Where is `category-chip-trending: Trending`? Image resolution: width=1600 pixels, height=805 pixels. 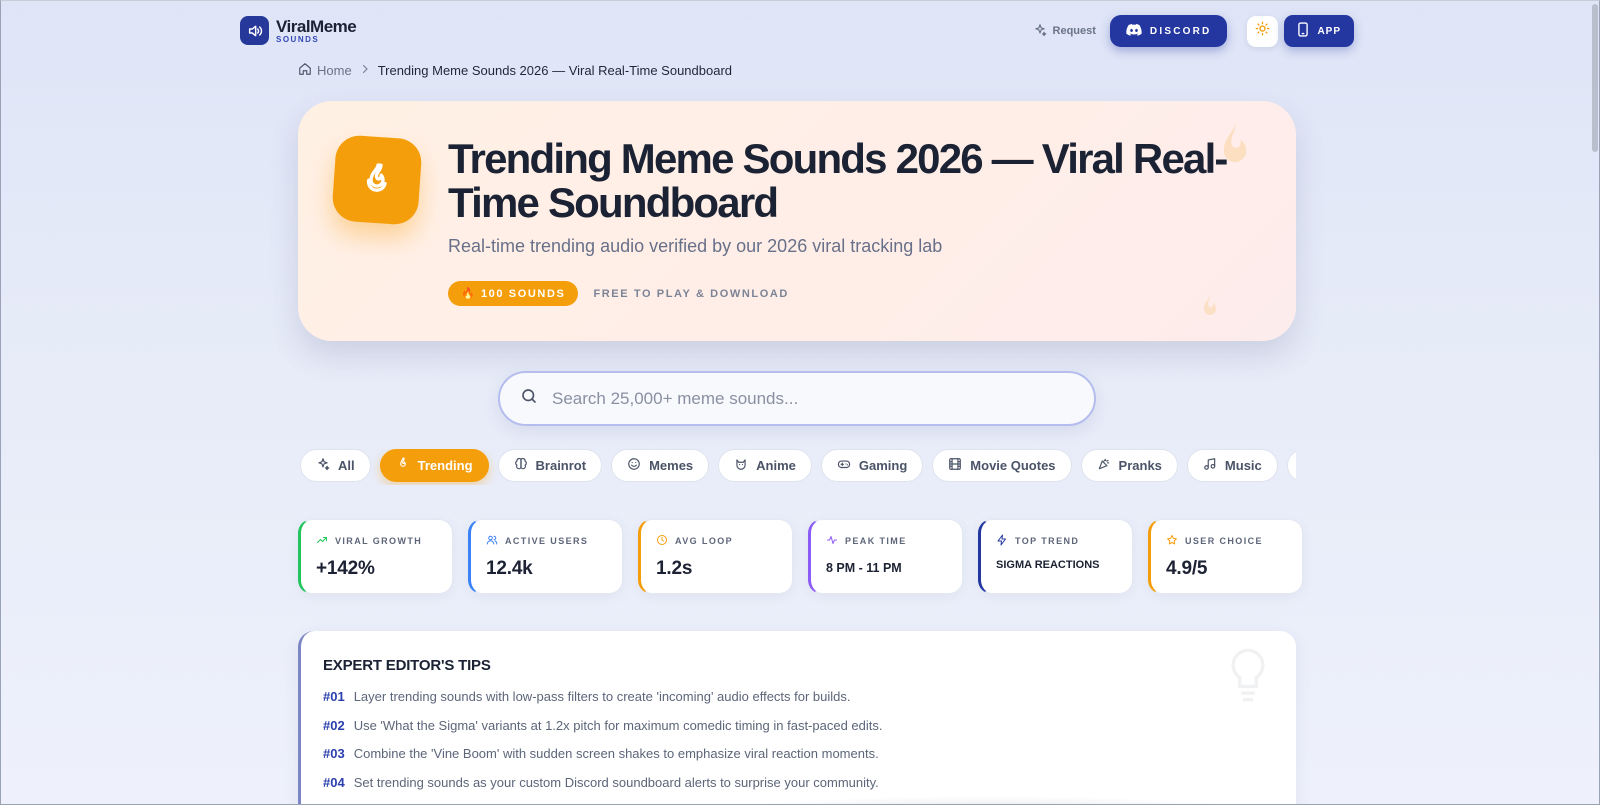 category-chip-trending: Trending is located at coordinates (434, 465).